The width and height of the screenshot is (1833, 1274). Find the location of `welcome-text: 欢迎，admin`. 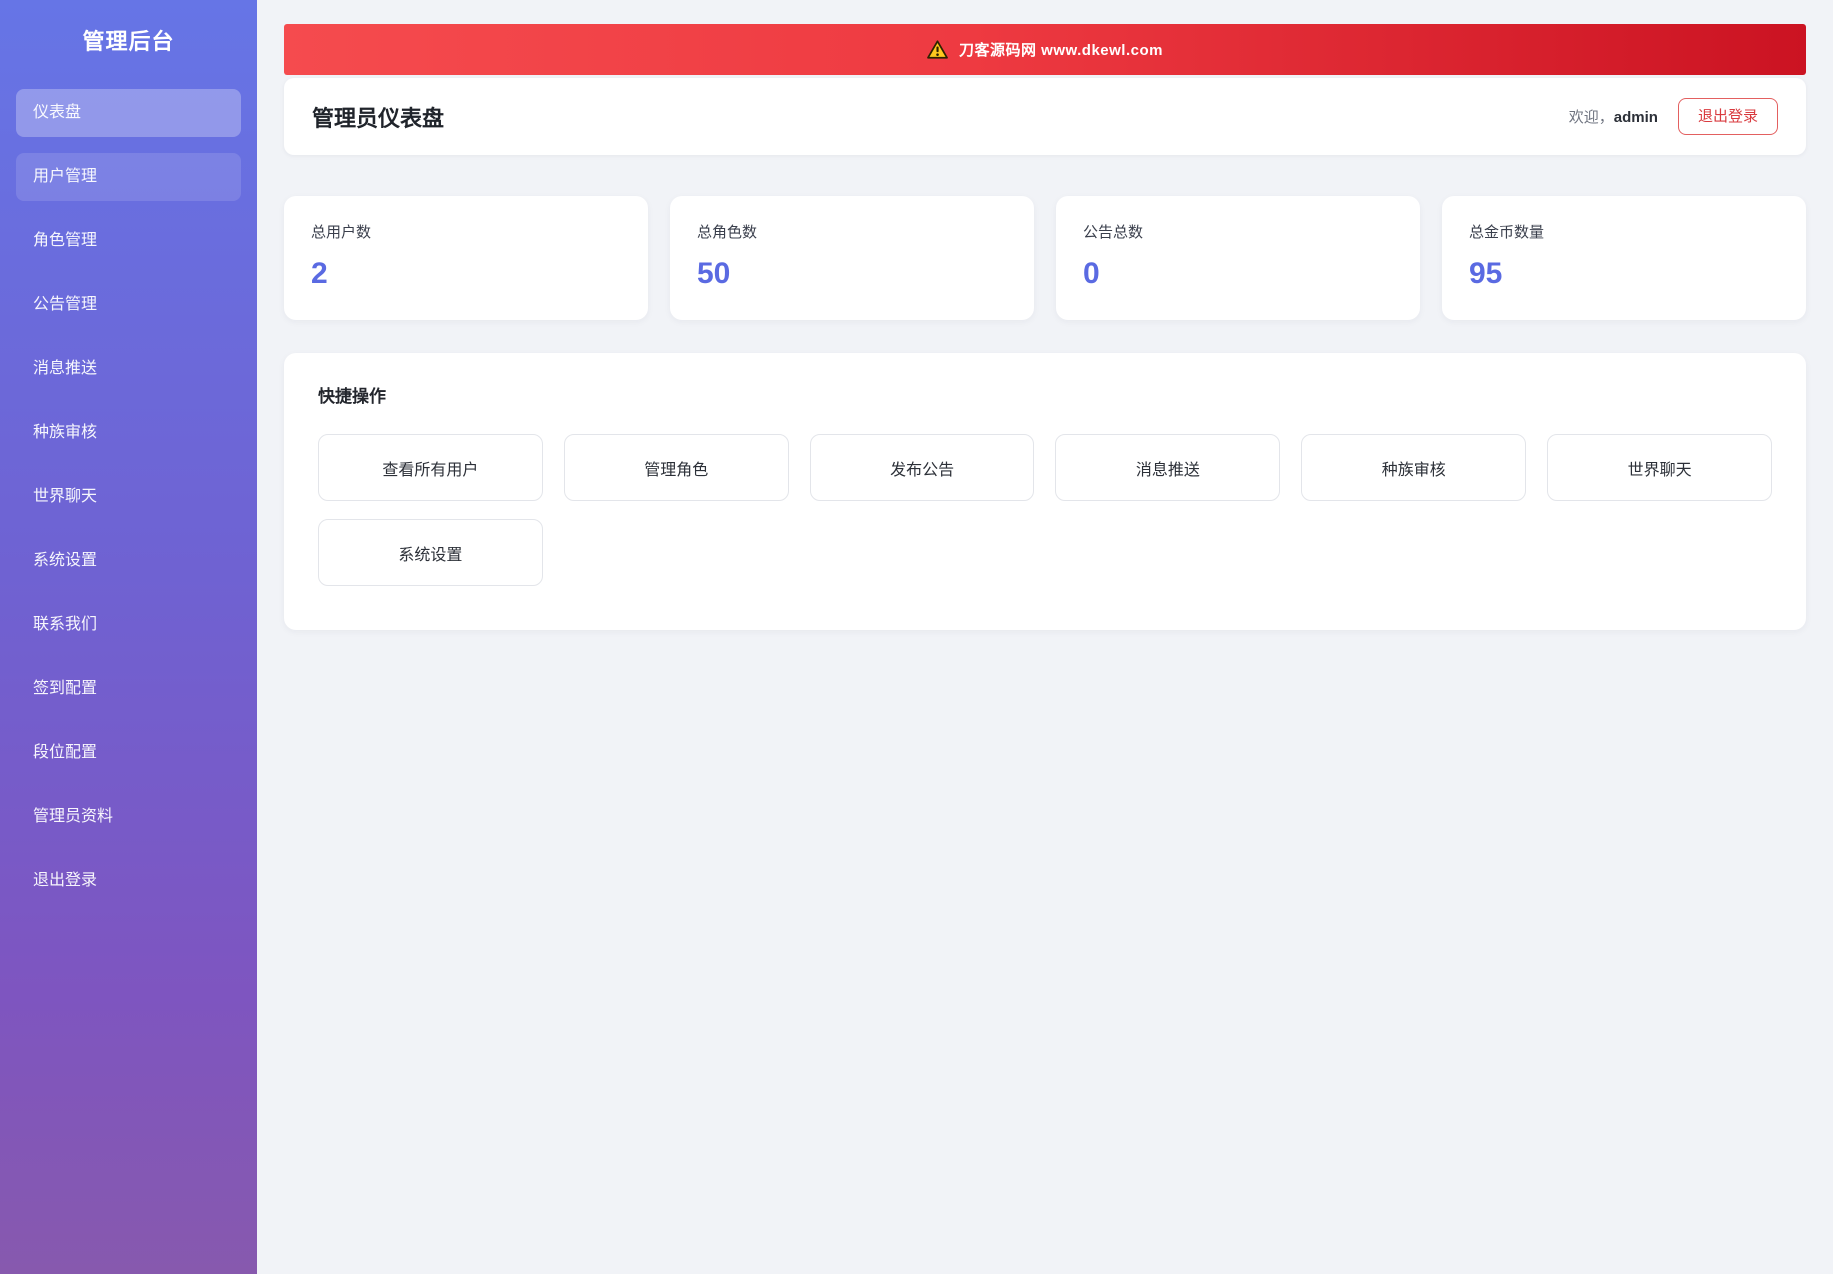

welcome-text: 欢迎，admin is located at coordinates (1613, 116).